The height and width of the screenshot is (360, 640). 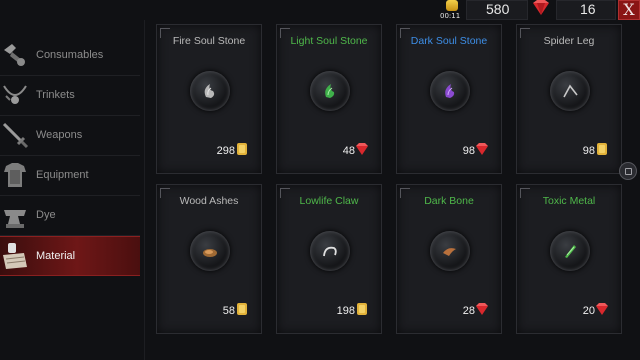 I want to click on item-price: 198, so click(x=345, y=311).